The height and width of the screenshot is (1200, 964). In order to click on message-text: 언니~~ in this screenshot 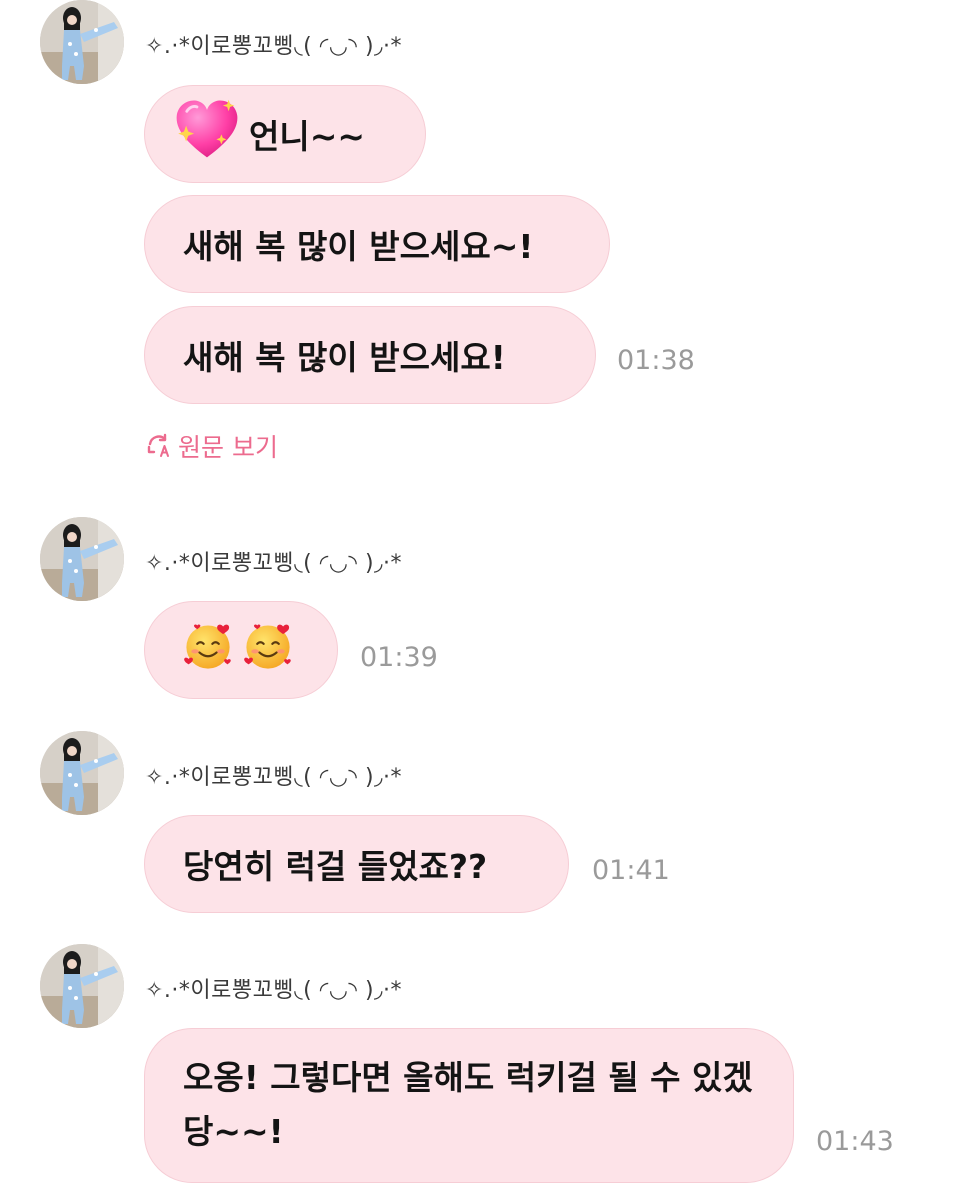, I will do `click(307, 136)`.